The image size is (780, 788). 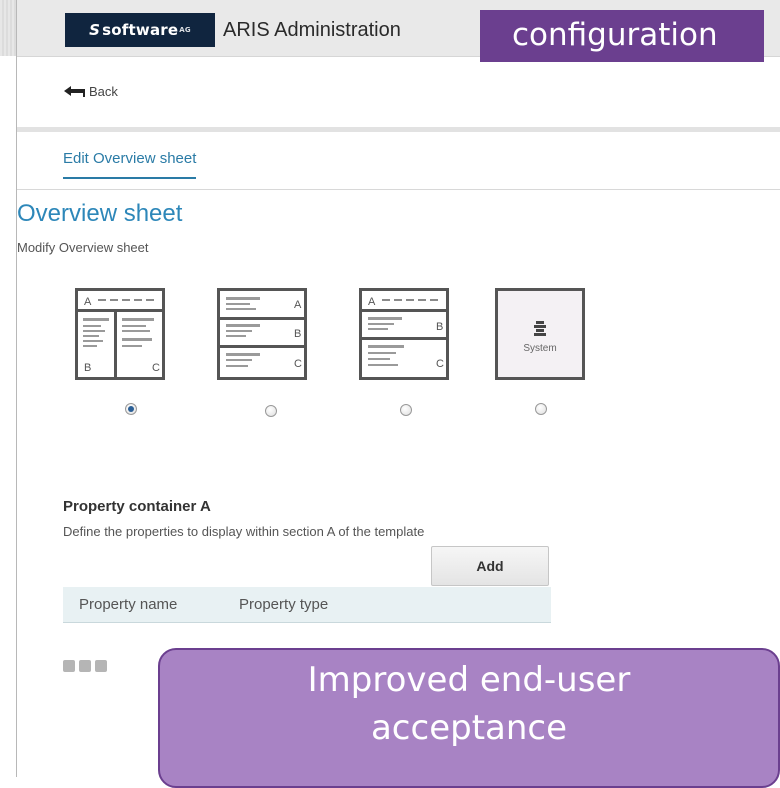 I want to click on tab-edit-overview-sheet: Edit Overview sheet, so click(x=130, y=164).